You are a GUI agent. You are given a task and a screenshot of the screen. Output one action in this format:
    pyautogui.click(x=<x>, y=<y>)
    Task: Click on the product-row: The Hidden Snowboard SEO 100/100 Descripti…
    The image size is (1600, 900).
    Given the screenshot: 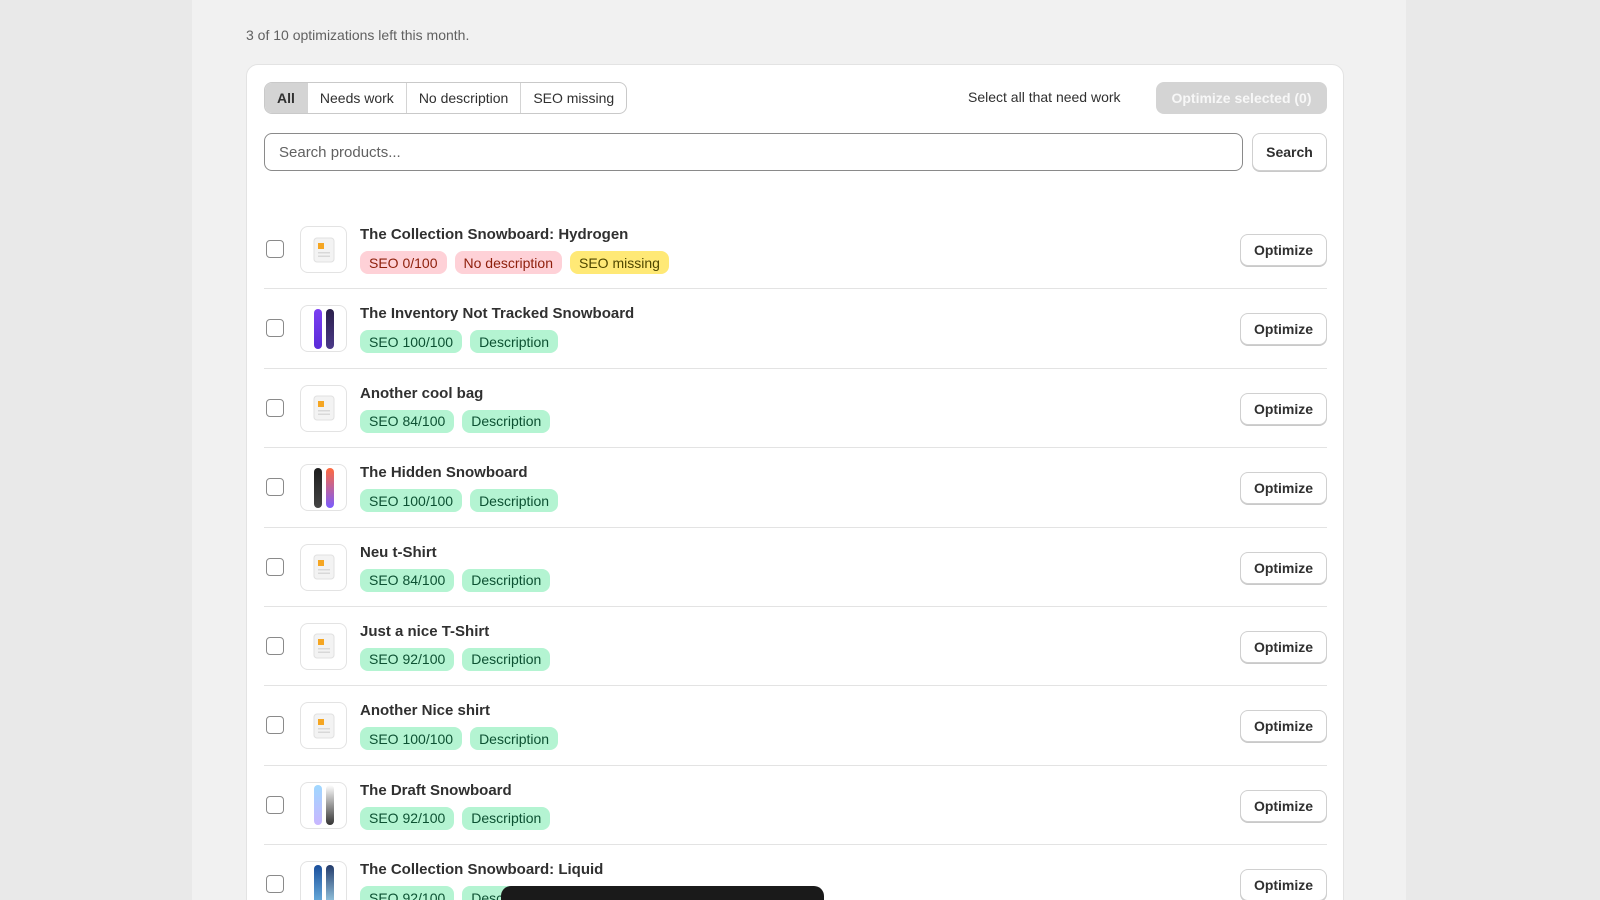 What is the action you would take?
    pyautogui.click(x=795, y=488)
    